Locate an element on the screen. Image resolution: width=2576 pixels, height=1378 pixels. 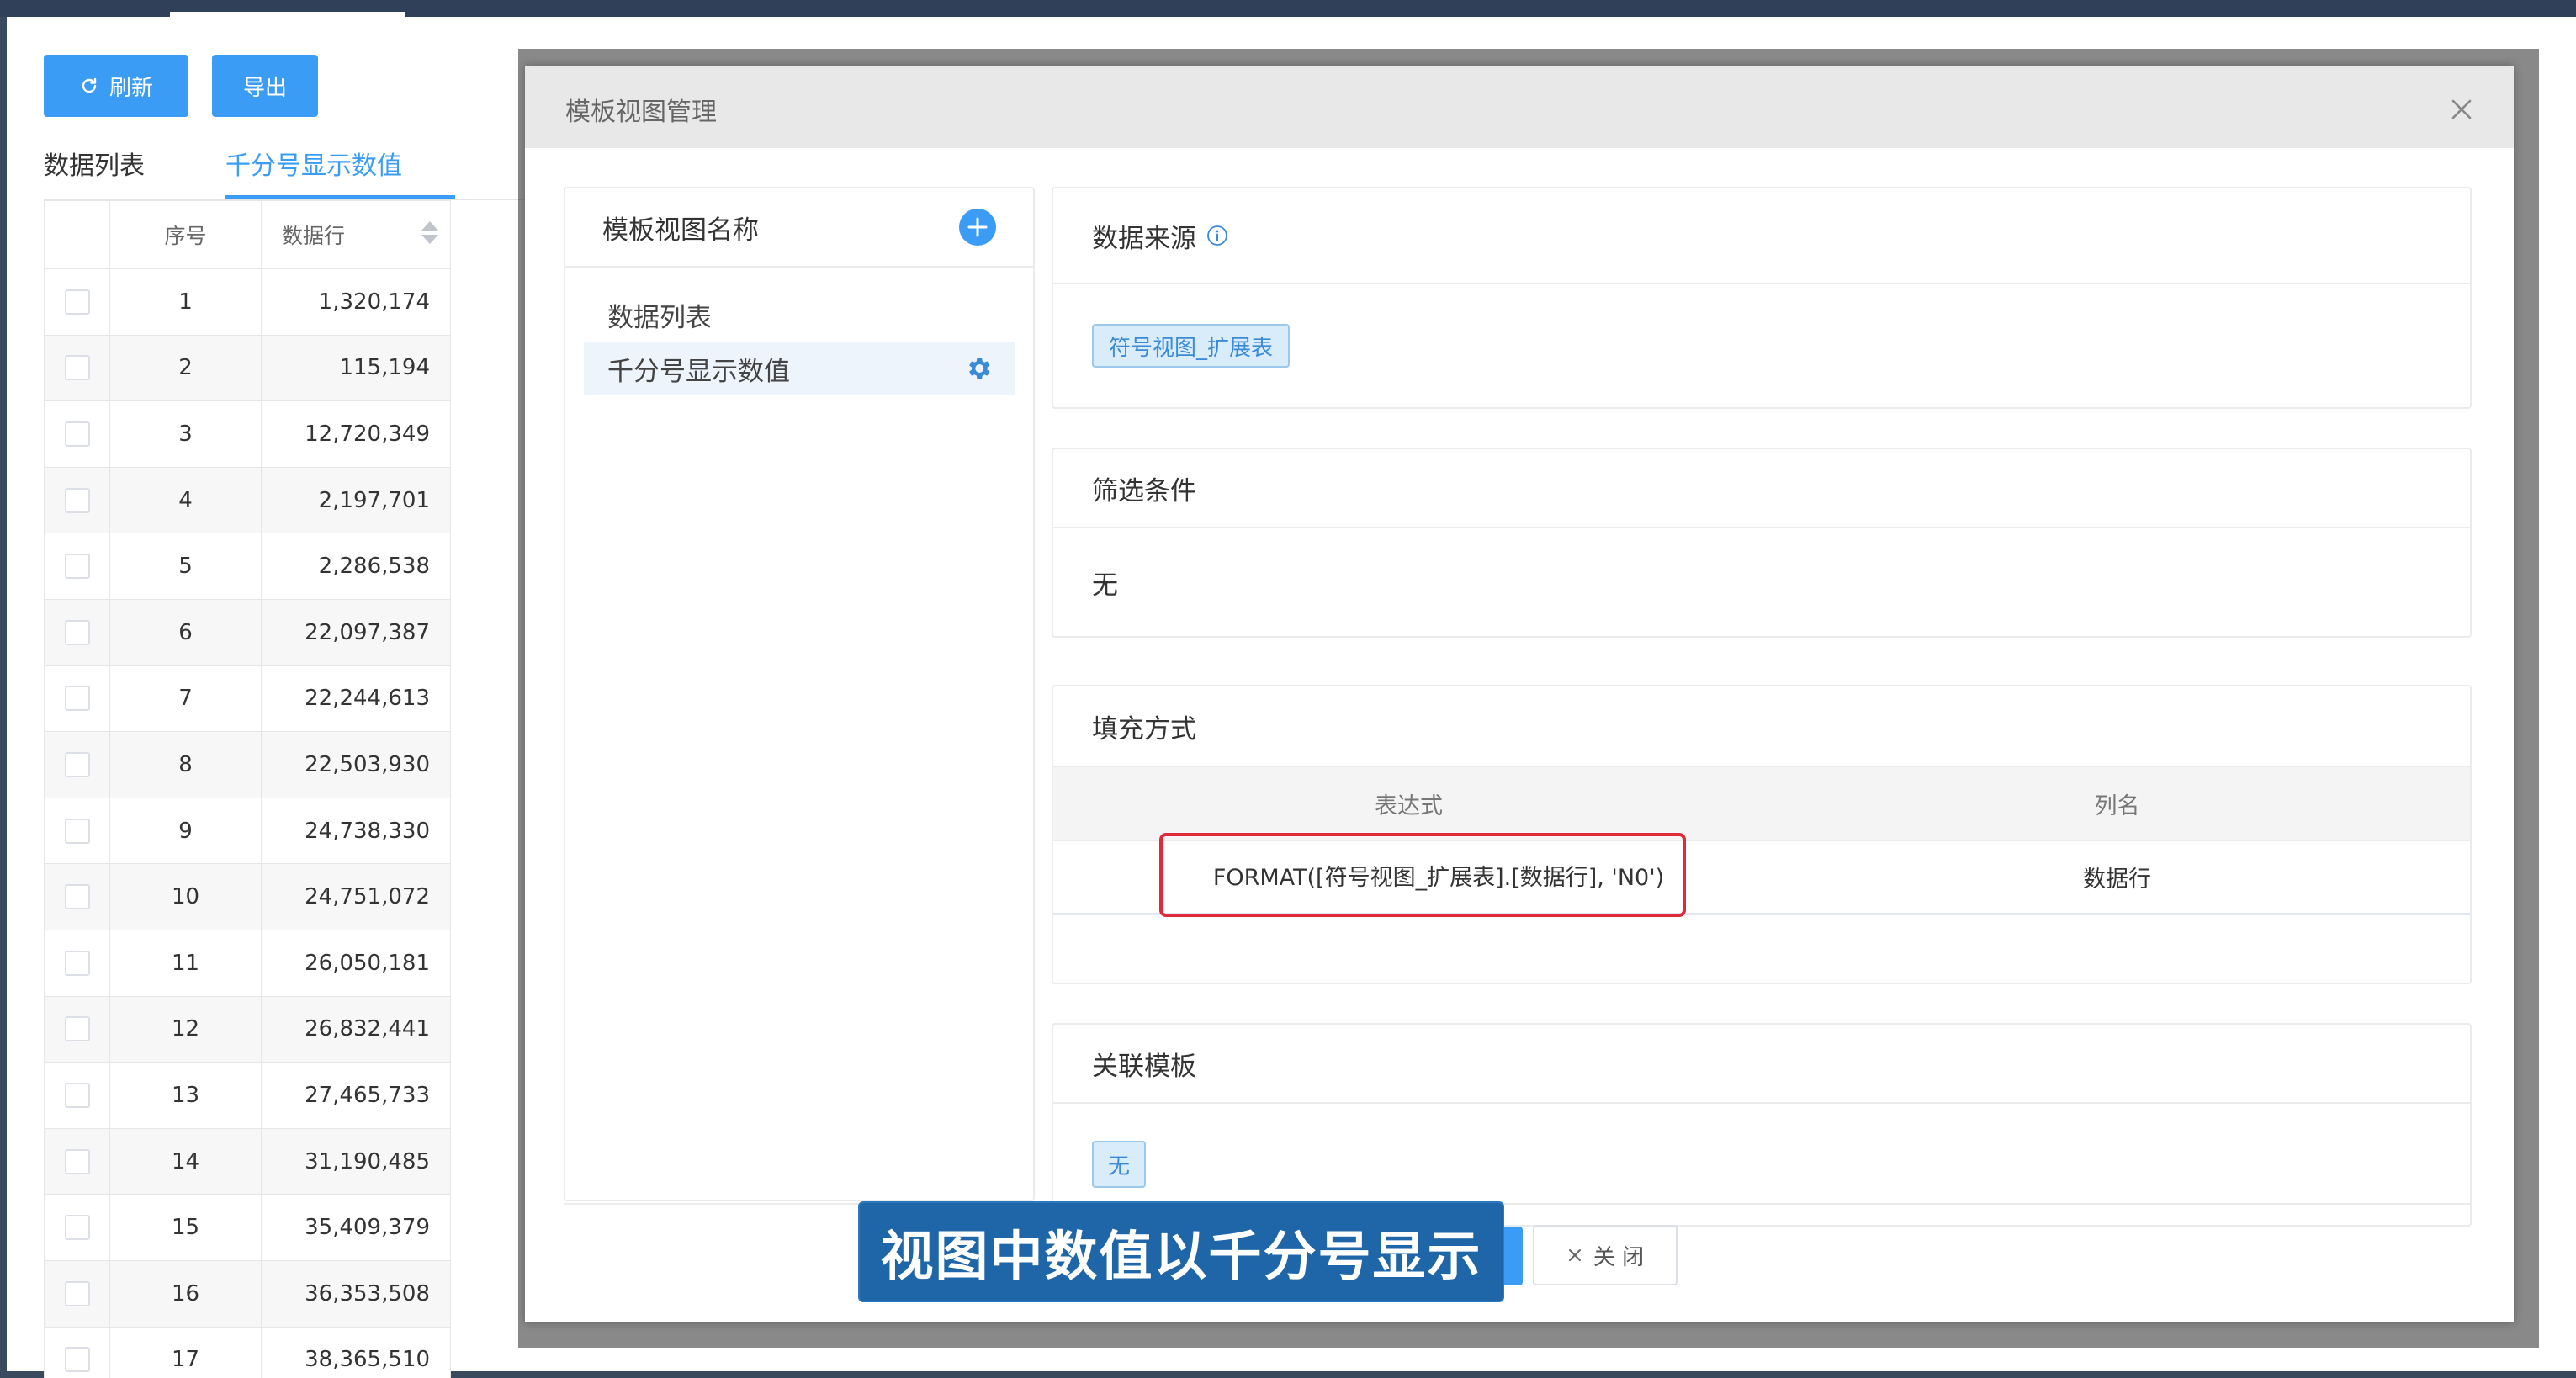
table-row: 14 31,190,485 is located at coordinates (248, 1161).